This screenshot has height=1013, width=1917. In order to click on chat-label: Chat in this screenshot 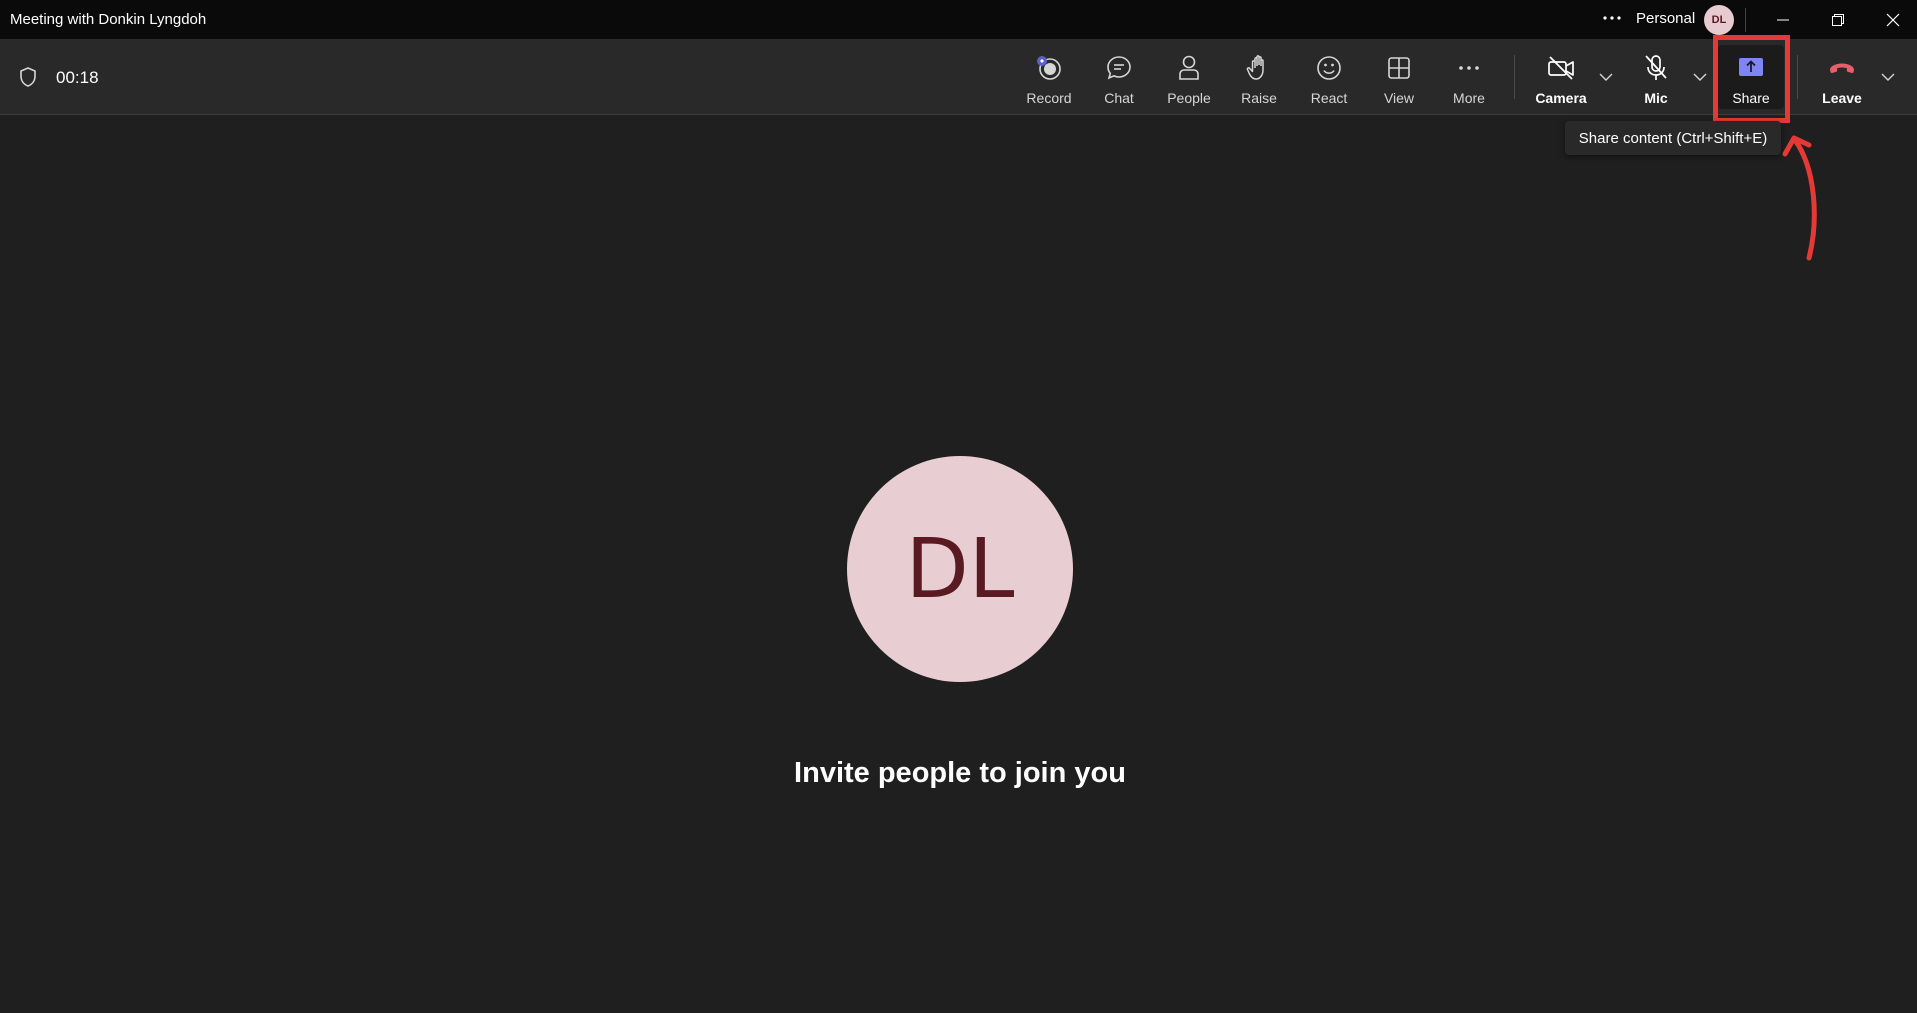, I will do `click(1119, 98)`.